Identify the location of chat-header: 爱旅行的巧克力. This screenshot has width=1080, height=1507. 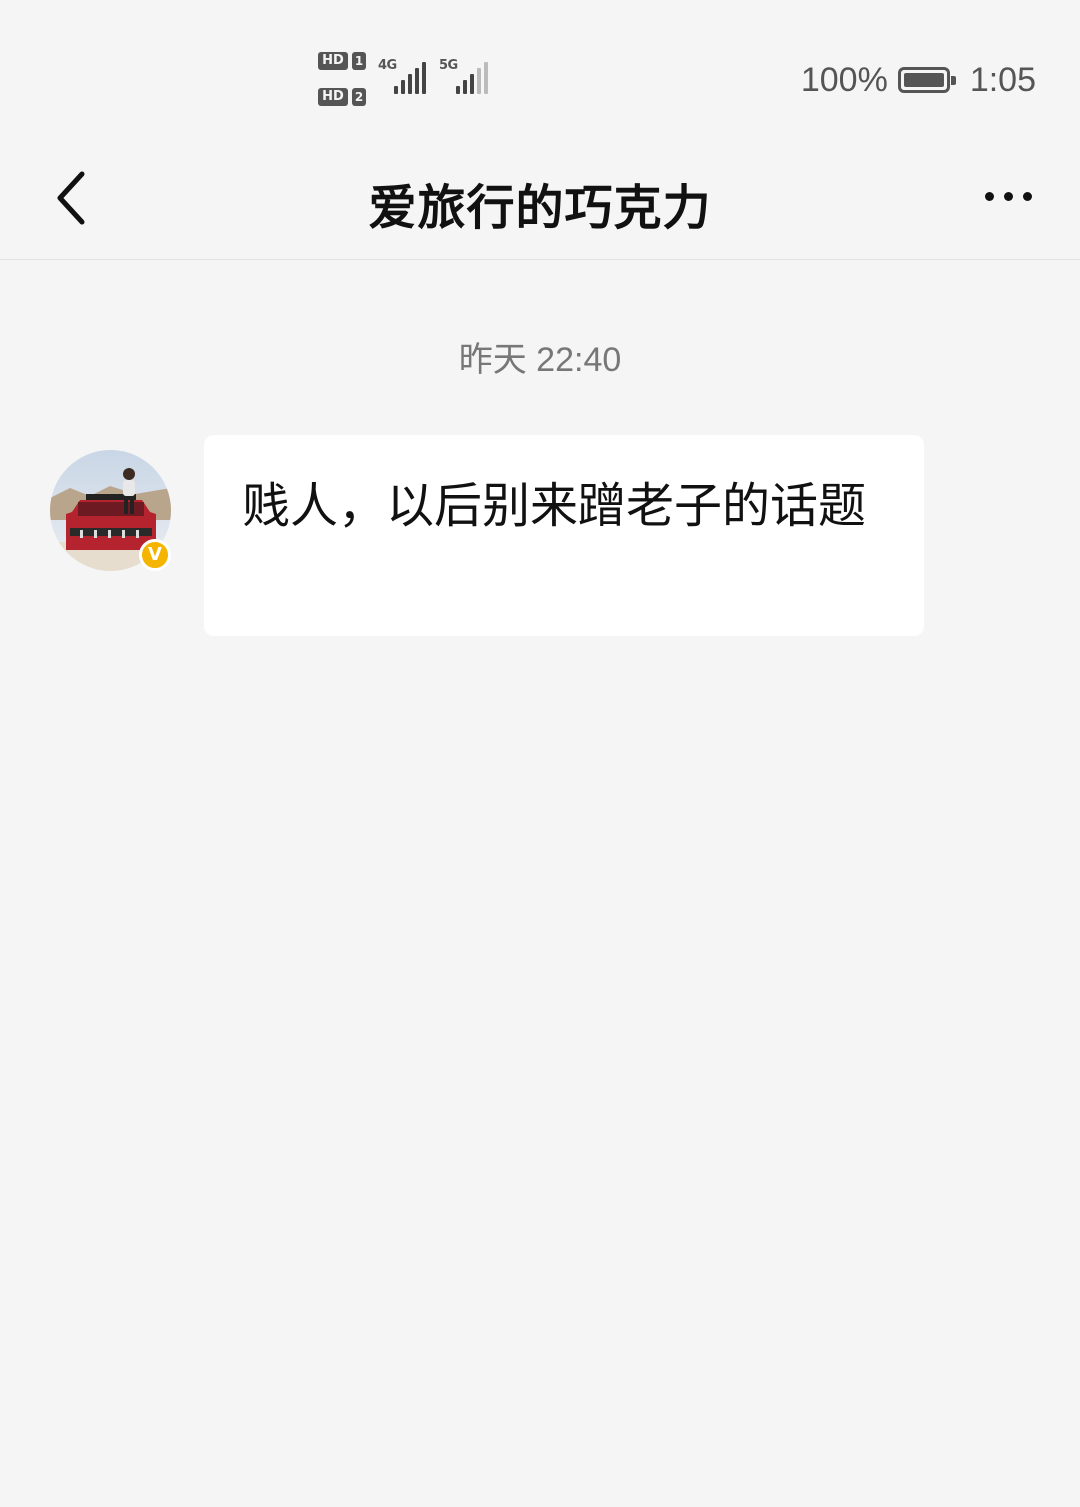
(540, 200).